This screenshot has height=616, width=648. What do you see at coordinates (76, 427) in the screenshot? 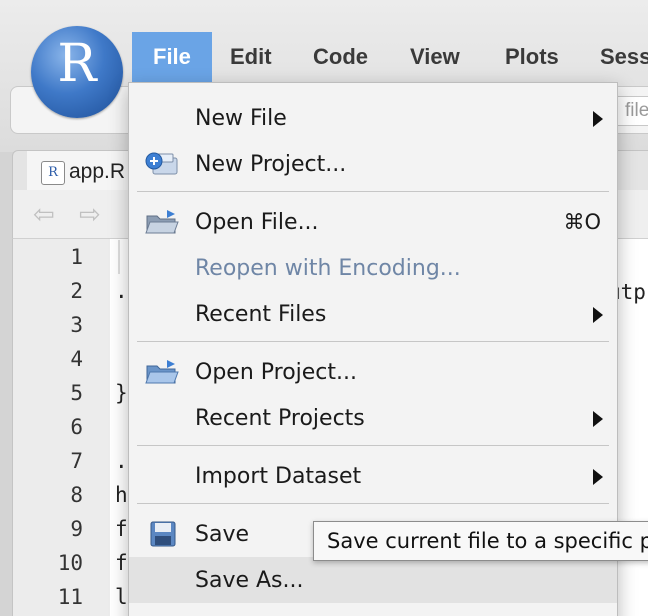
I see `line-number: 6` at bounding box center [76, 427].